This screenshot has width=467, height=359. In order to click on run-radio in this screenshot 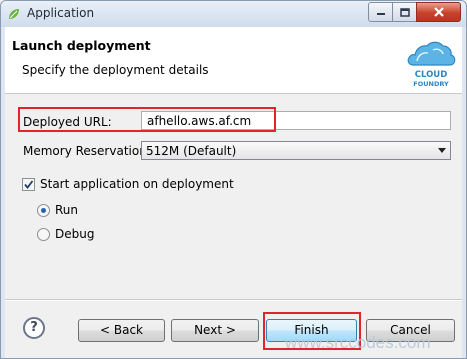, I will do `click(43, 210)`.